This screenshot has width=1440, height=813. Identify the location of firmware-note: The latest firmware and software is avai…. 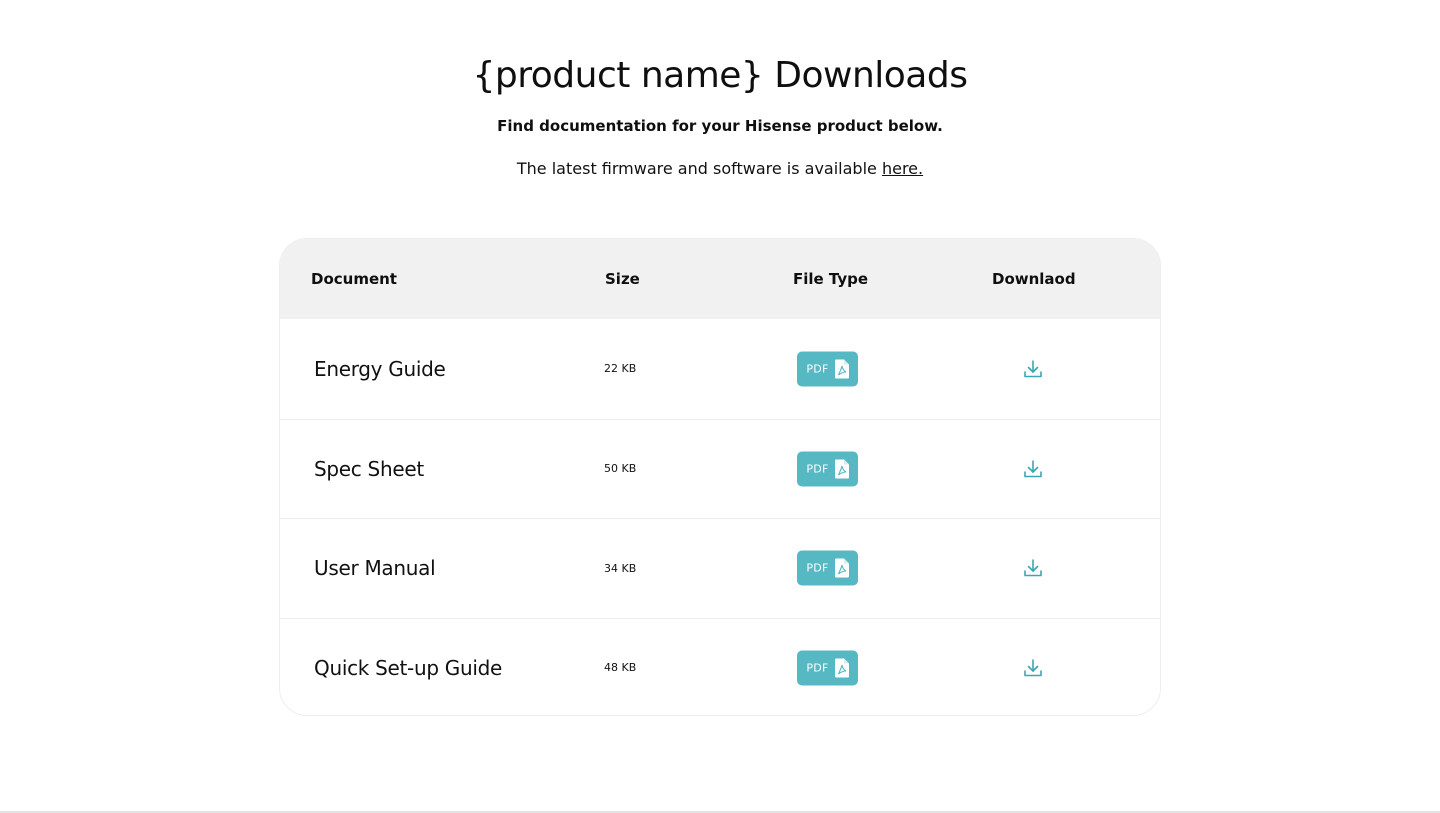
(720, 169).